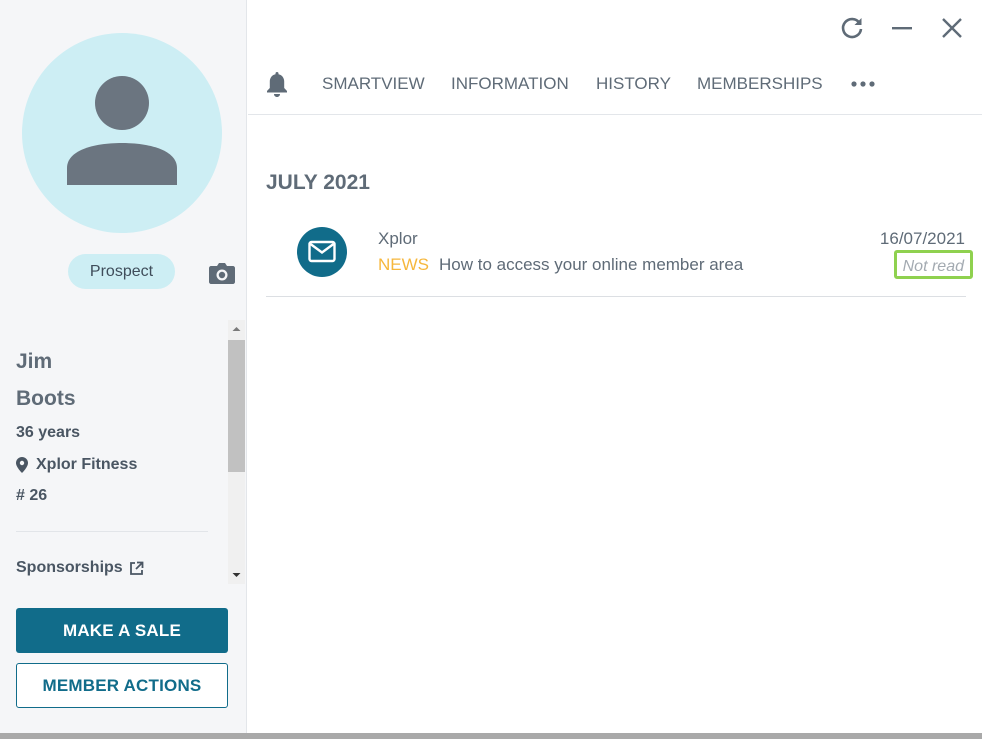  What do you see at coordinates (373, 84) in the screenshot?
I see `tab-smartview: SMARTVIEW` at bounding box center [373, 84].